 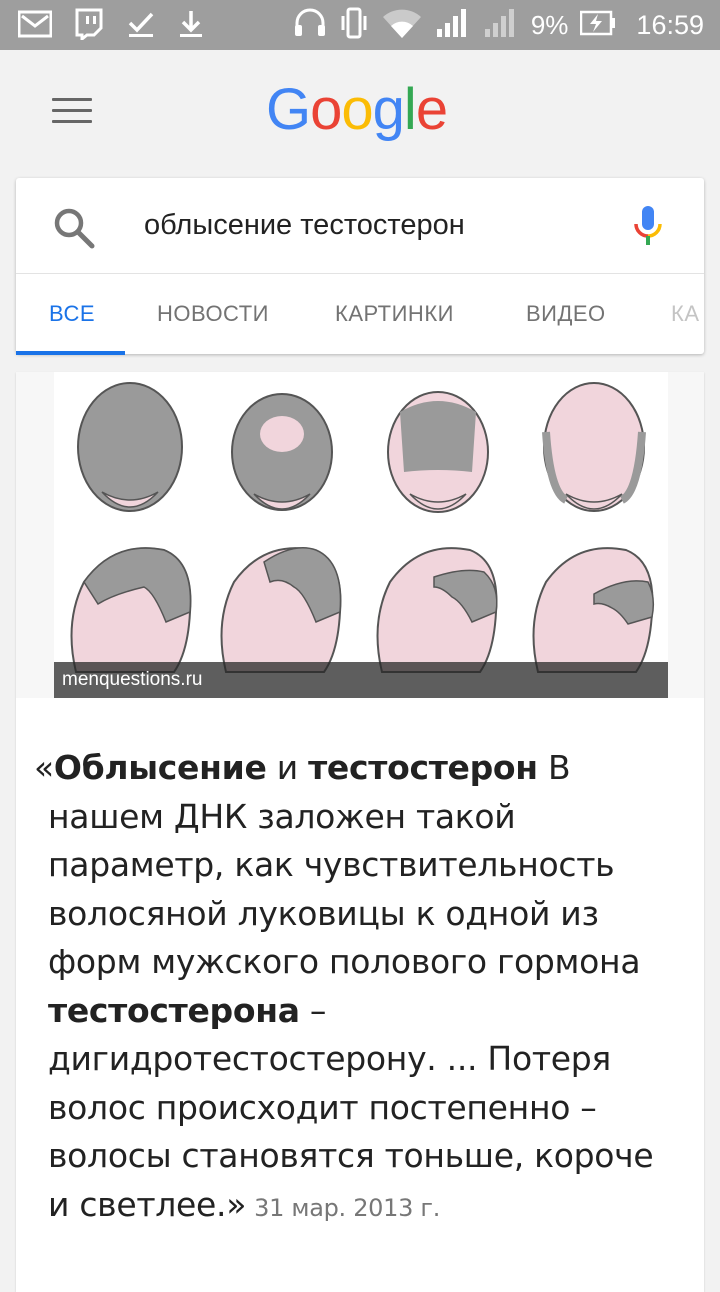 What do you see at coordinates (35, 26) in the screenshot?
I see `gmail-icon` at bounding box center [35, 26].